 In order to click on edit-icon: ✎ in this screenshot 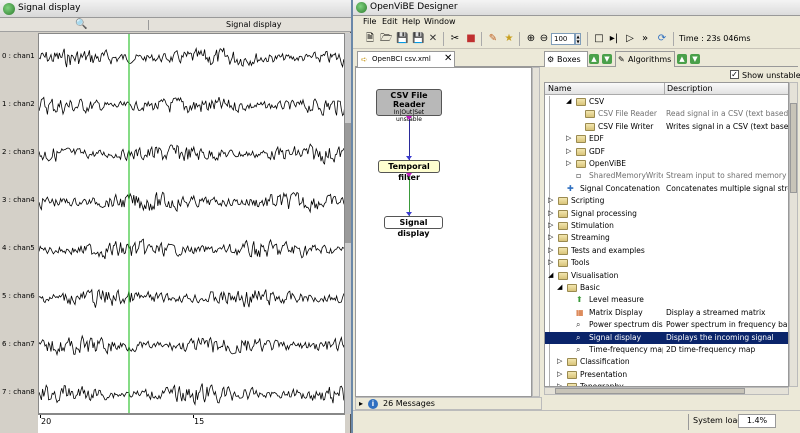, I will do `click(493, 39)`.